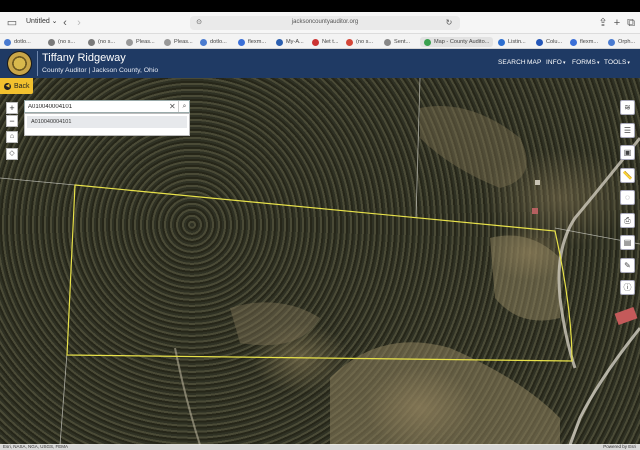 Image resolution: width=640 pixels, height=450 pixels. I want to click on print-icon: ⎙, so click(627, 220).